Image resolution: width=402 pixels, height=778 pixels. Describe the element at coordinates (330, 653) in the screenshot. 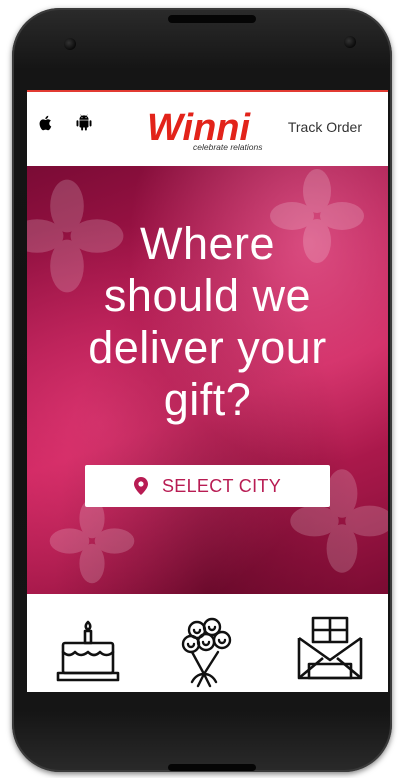

I see `chocolate-box-icon` at that location.